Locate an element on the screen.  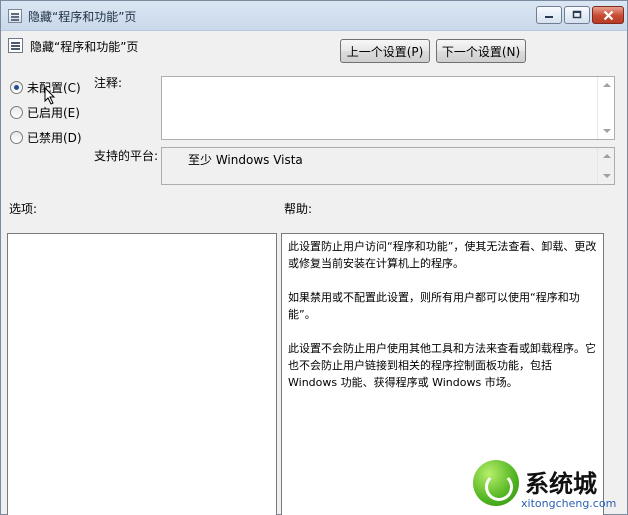
watermark-text: 系统城 is located at coordinates (561, 484).